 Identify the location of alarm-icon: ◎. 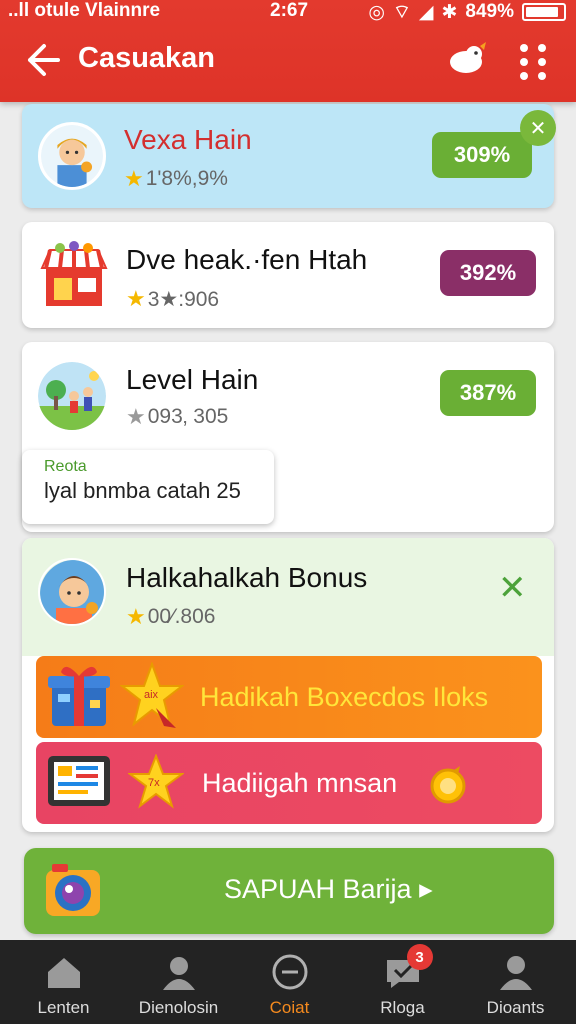
(376, 12).